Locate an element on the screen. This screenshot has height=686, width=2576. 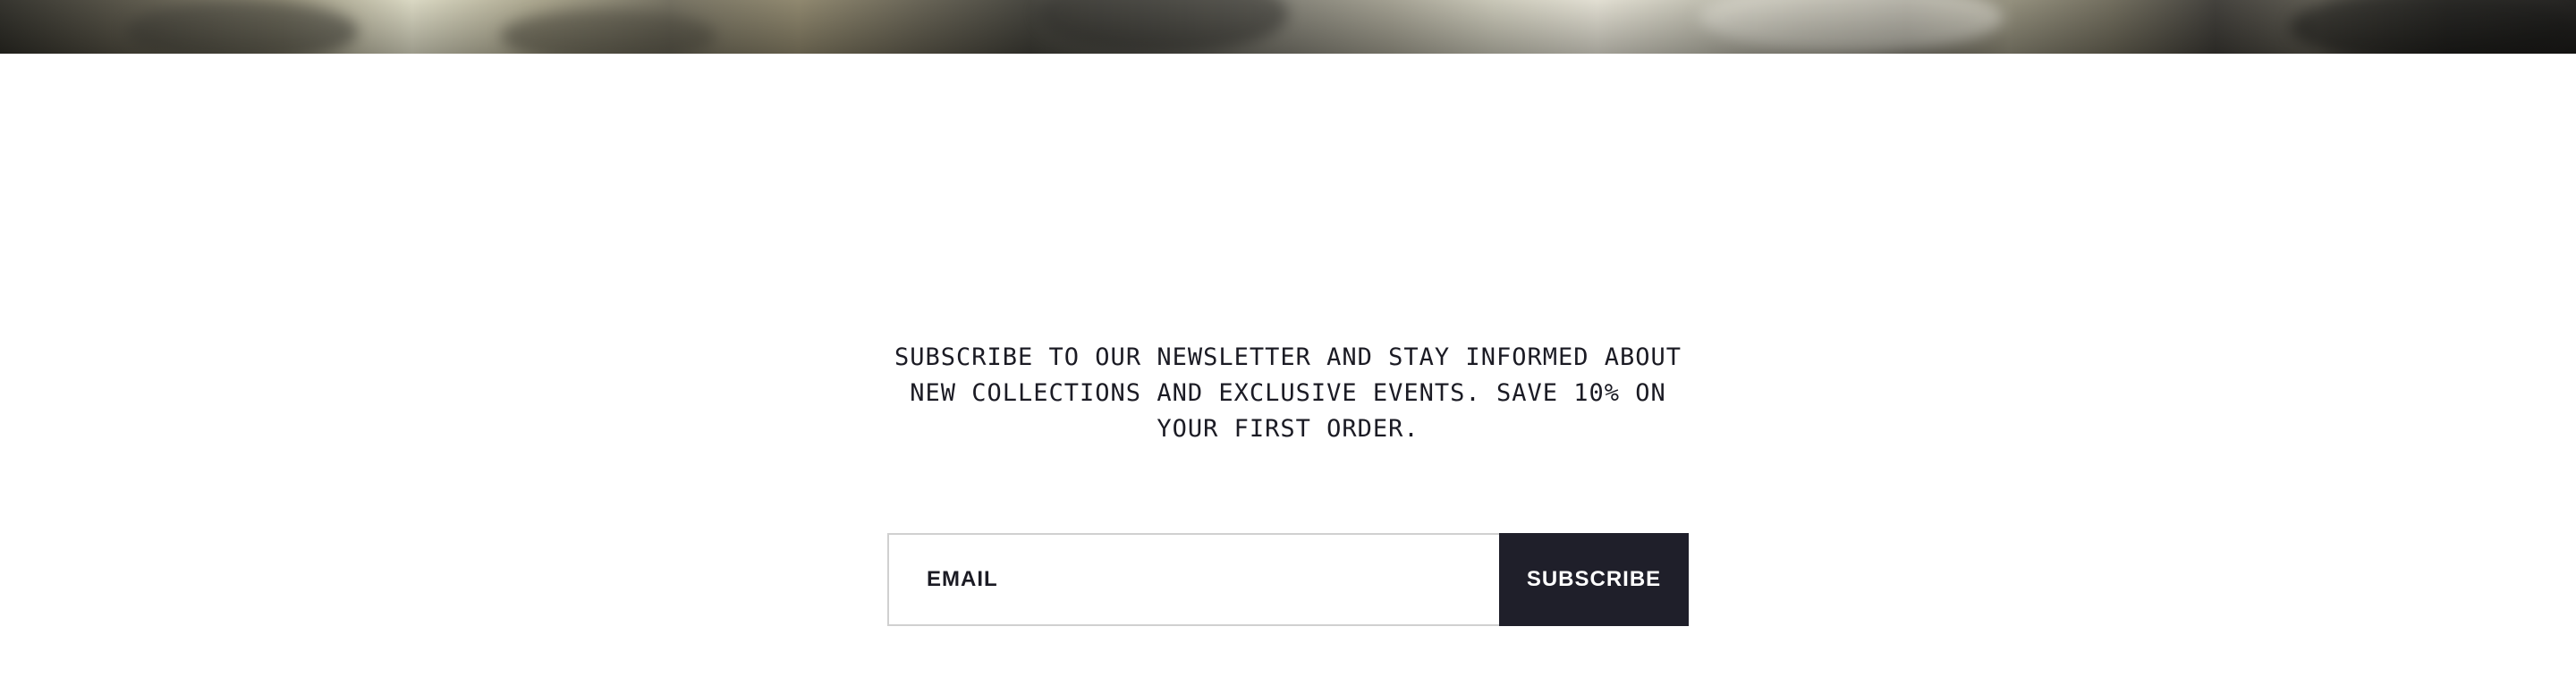
hero-image-overlay is located at coordinates (1288, 27).